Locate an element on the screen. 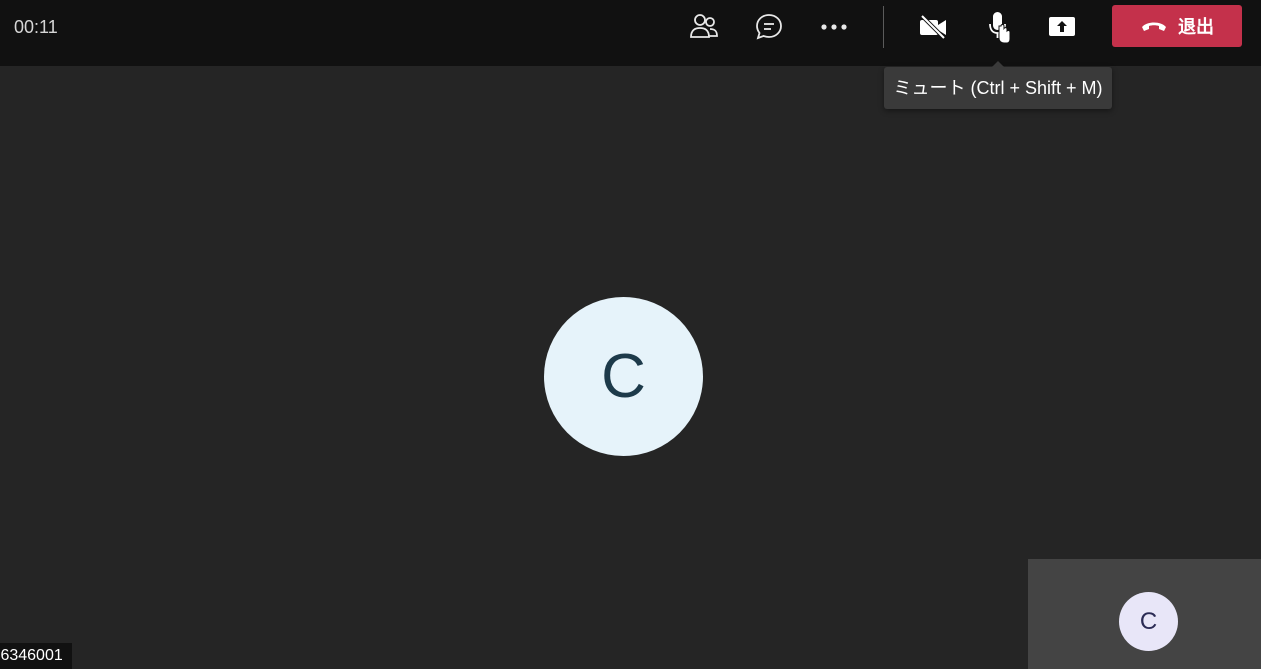 Image resolution: width=1261 pixels, height=669 pixels. mute-button is located at coordinates (998, 27).